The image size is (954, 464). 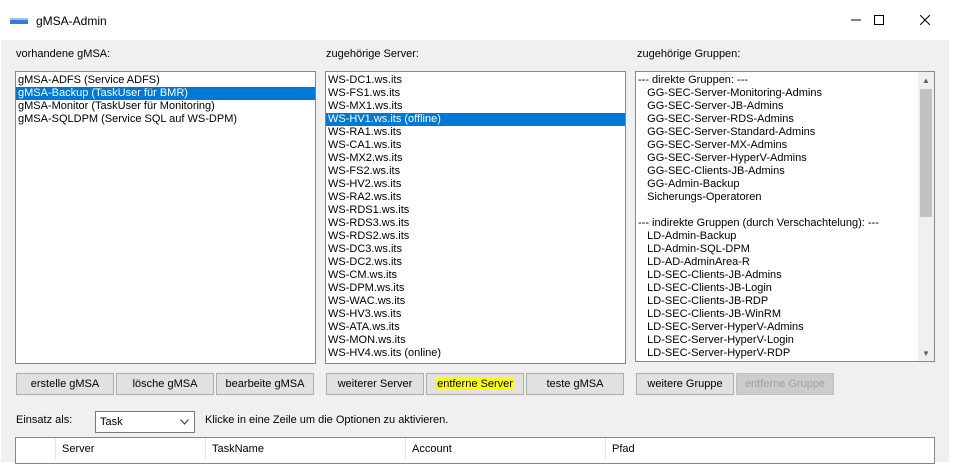 What do you see at coordinates (689, 54) in the screenshot?
I see `groups-label: zugehörige Gruppen:` at bounding box center [689, 54].